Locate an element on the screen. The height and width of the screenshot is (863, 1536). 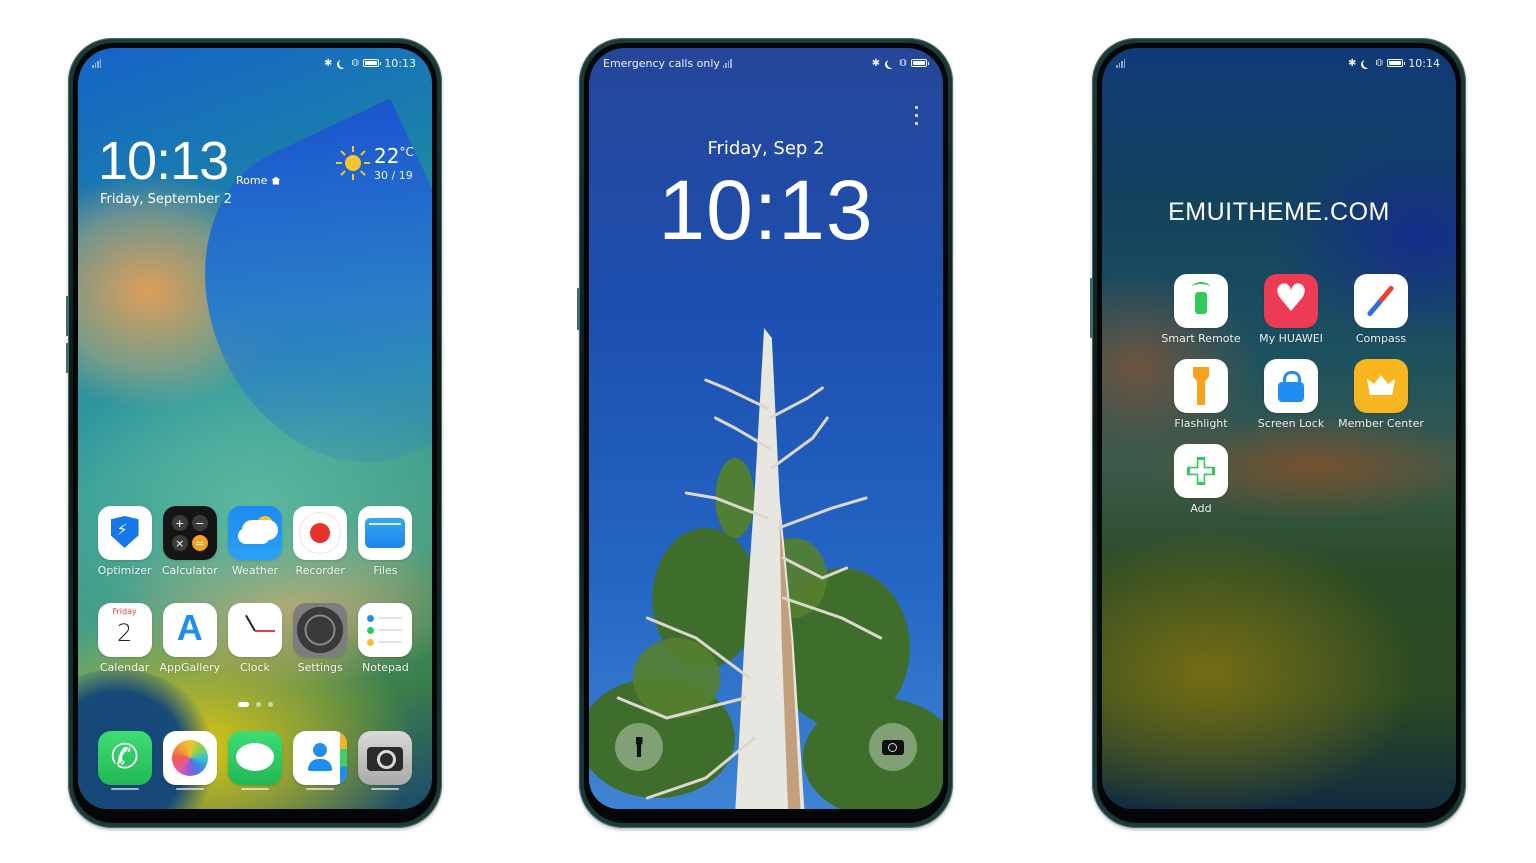
dock-gallery is located at coordinates (189, 760).